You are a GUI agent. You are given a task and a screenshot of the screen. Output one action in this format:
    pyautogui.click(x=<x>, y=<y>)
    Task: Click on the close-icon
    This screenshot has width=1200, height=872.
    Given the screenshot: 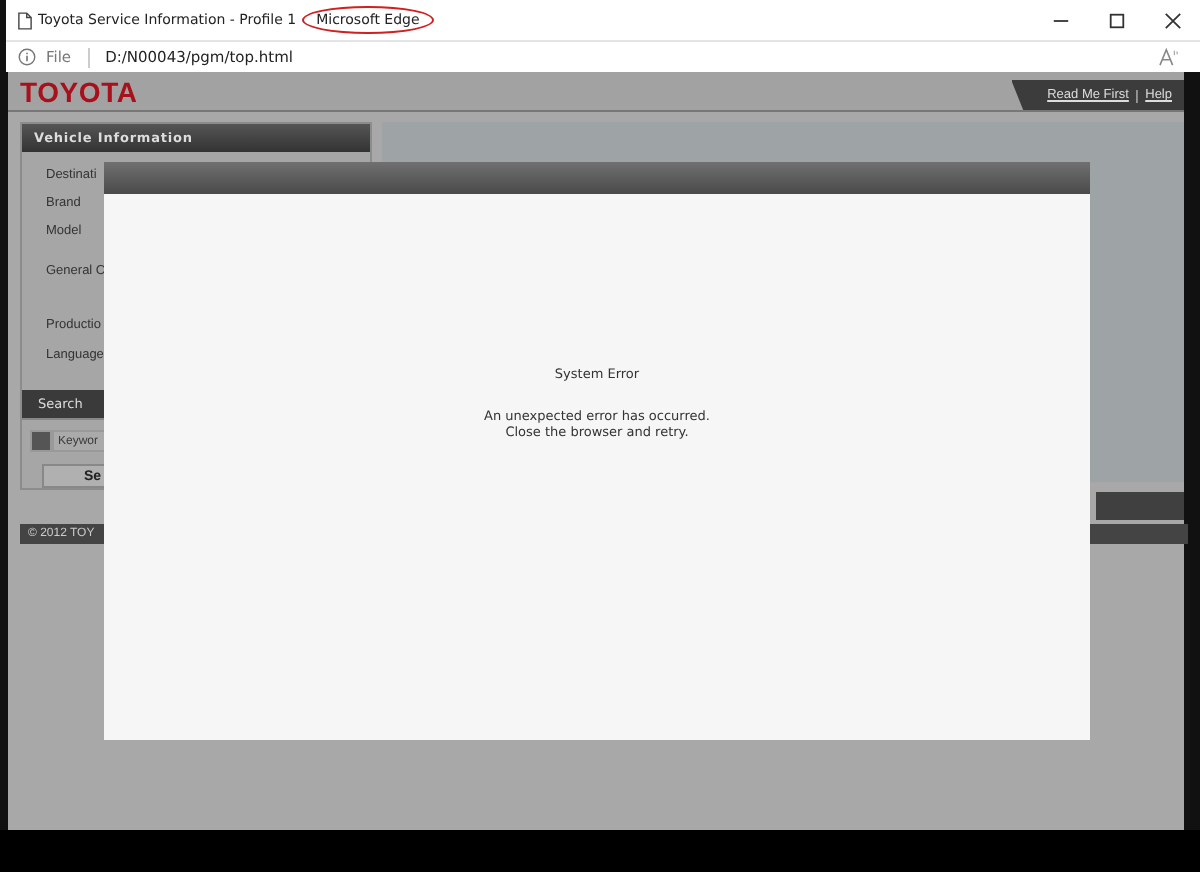 What is the action you would take?
    pyautogui.click(x=1172, y=20)
    